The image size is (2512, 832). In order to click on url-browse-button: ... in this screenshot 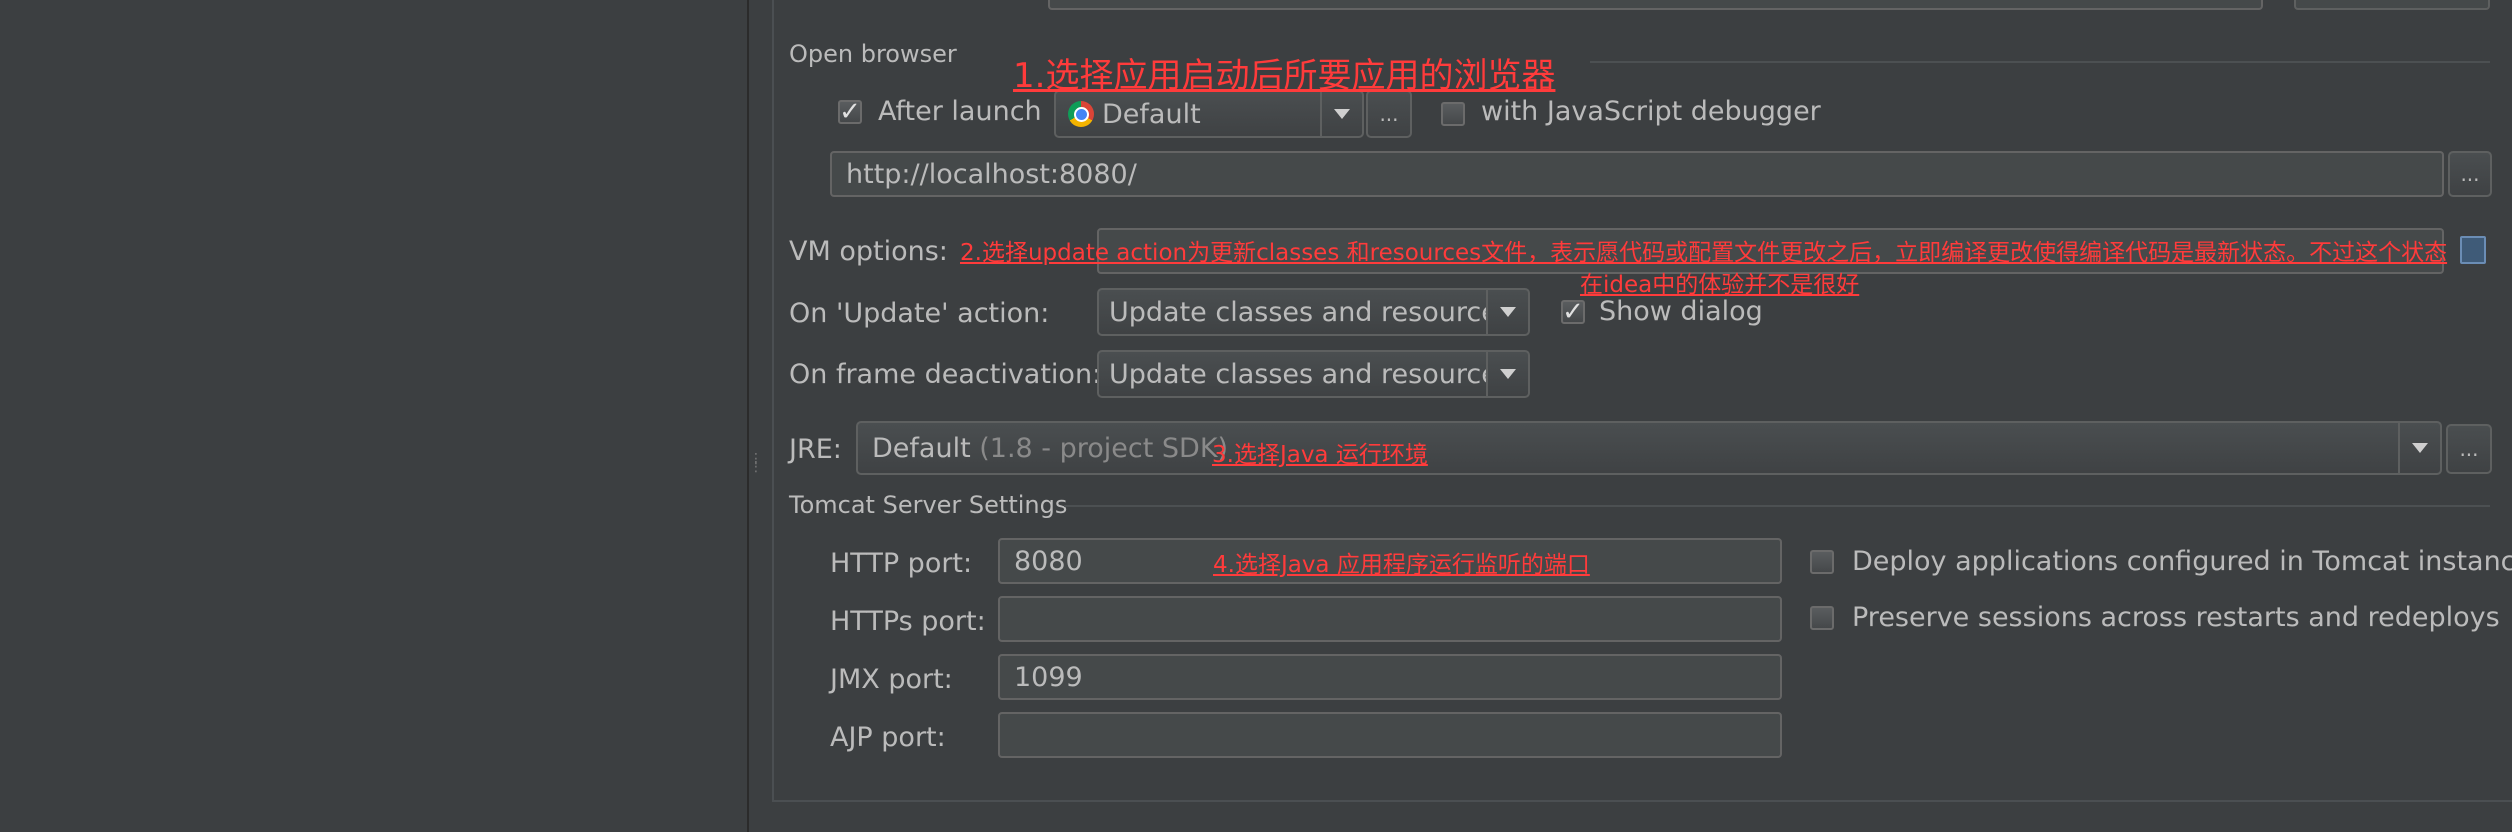, I will do `click(2470, 174)`.